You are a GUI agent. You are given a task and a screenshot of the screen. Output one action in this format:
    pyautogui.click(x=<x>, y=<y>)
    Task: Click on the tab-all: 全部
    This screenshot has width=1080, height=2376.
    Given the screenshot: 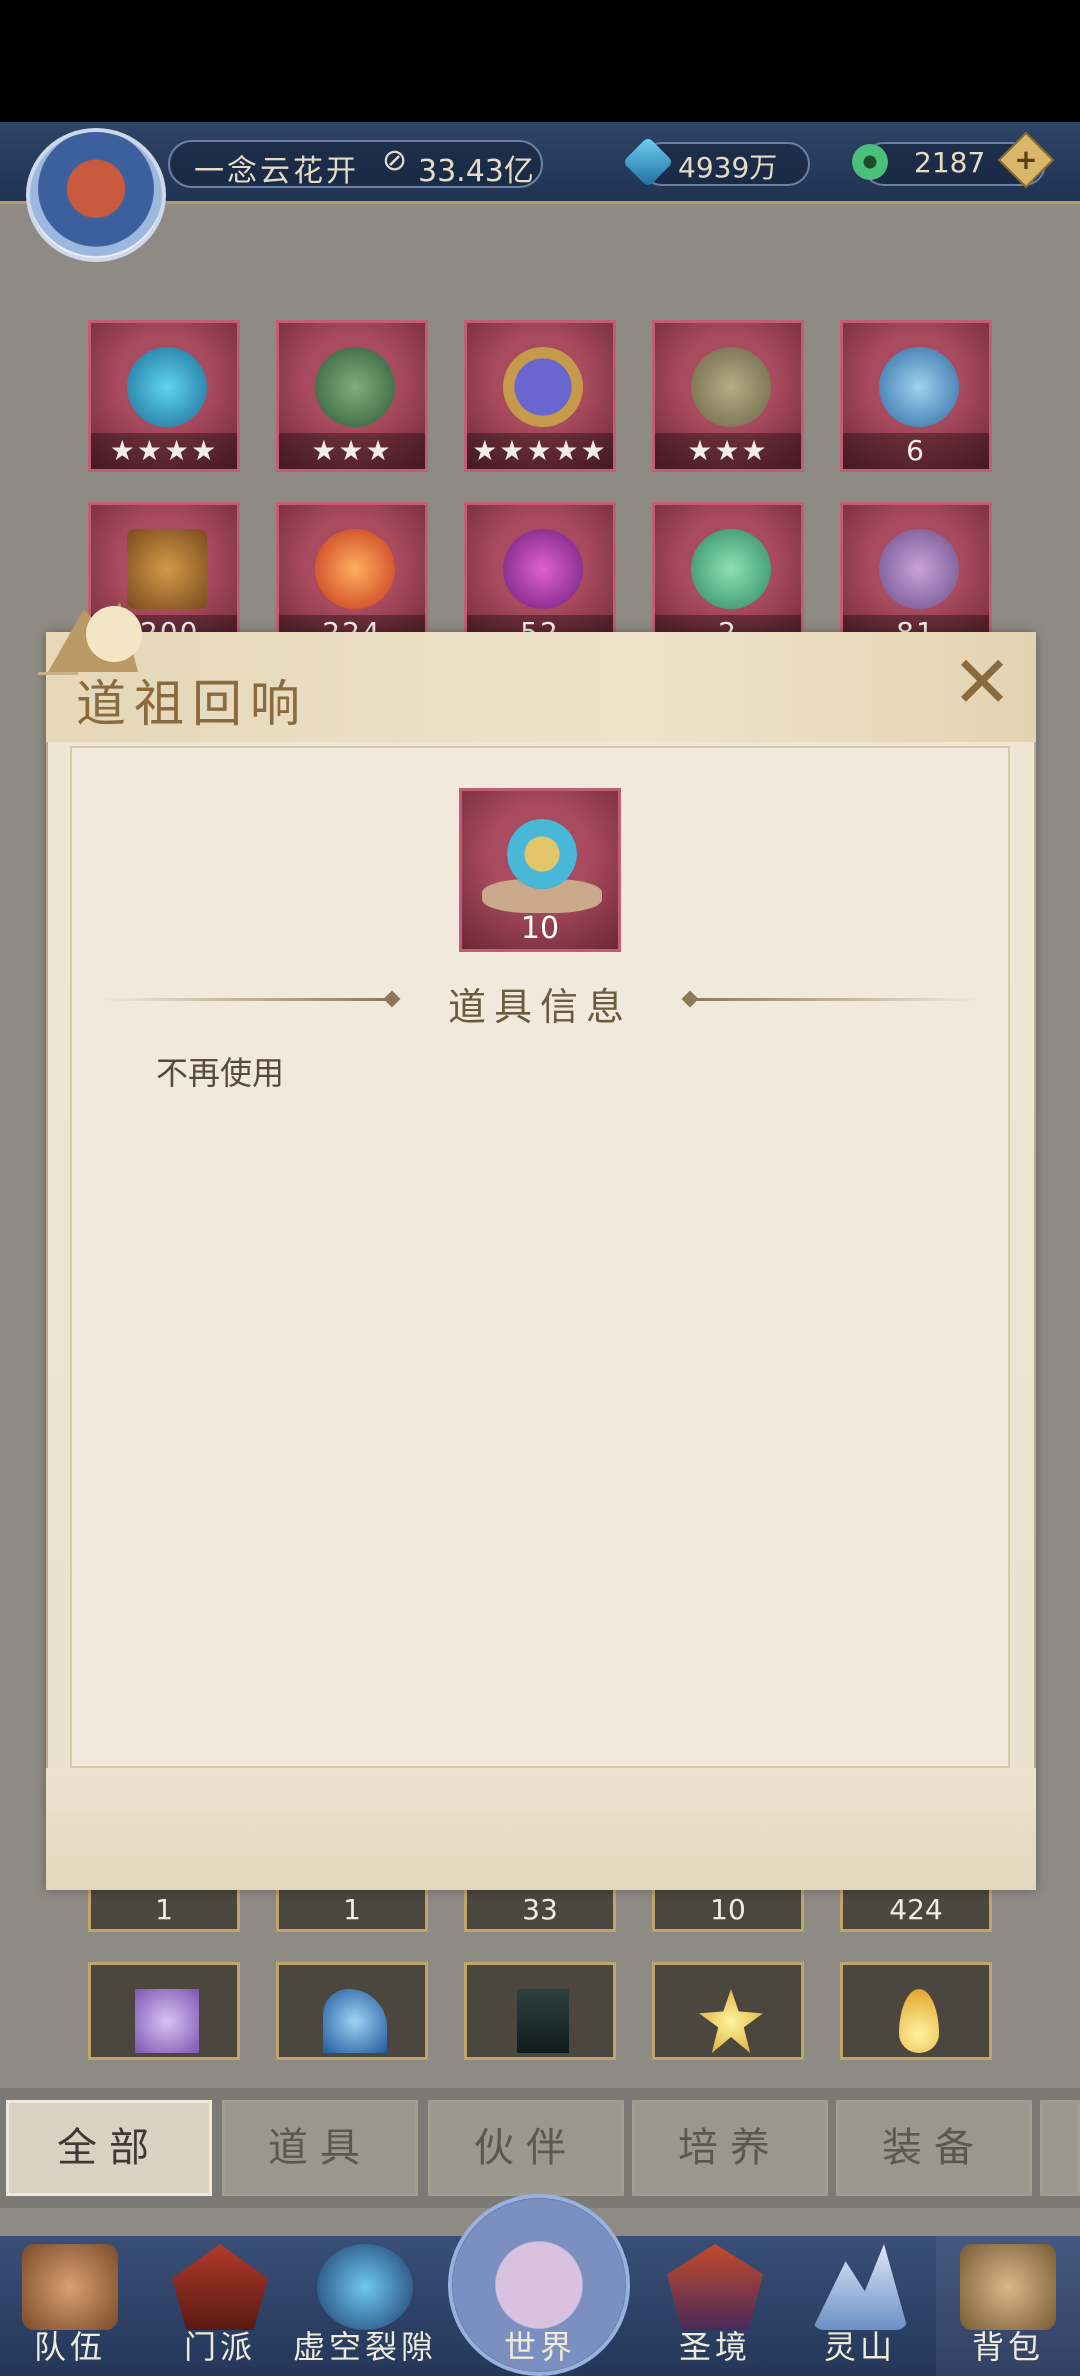 What is the action you would take?
    pyautogui.click(x=109, y=2148)
    